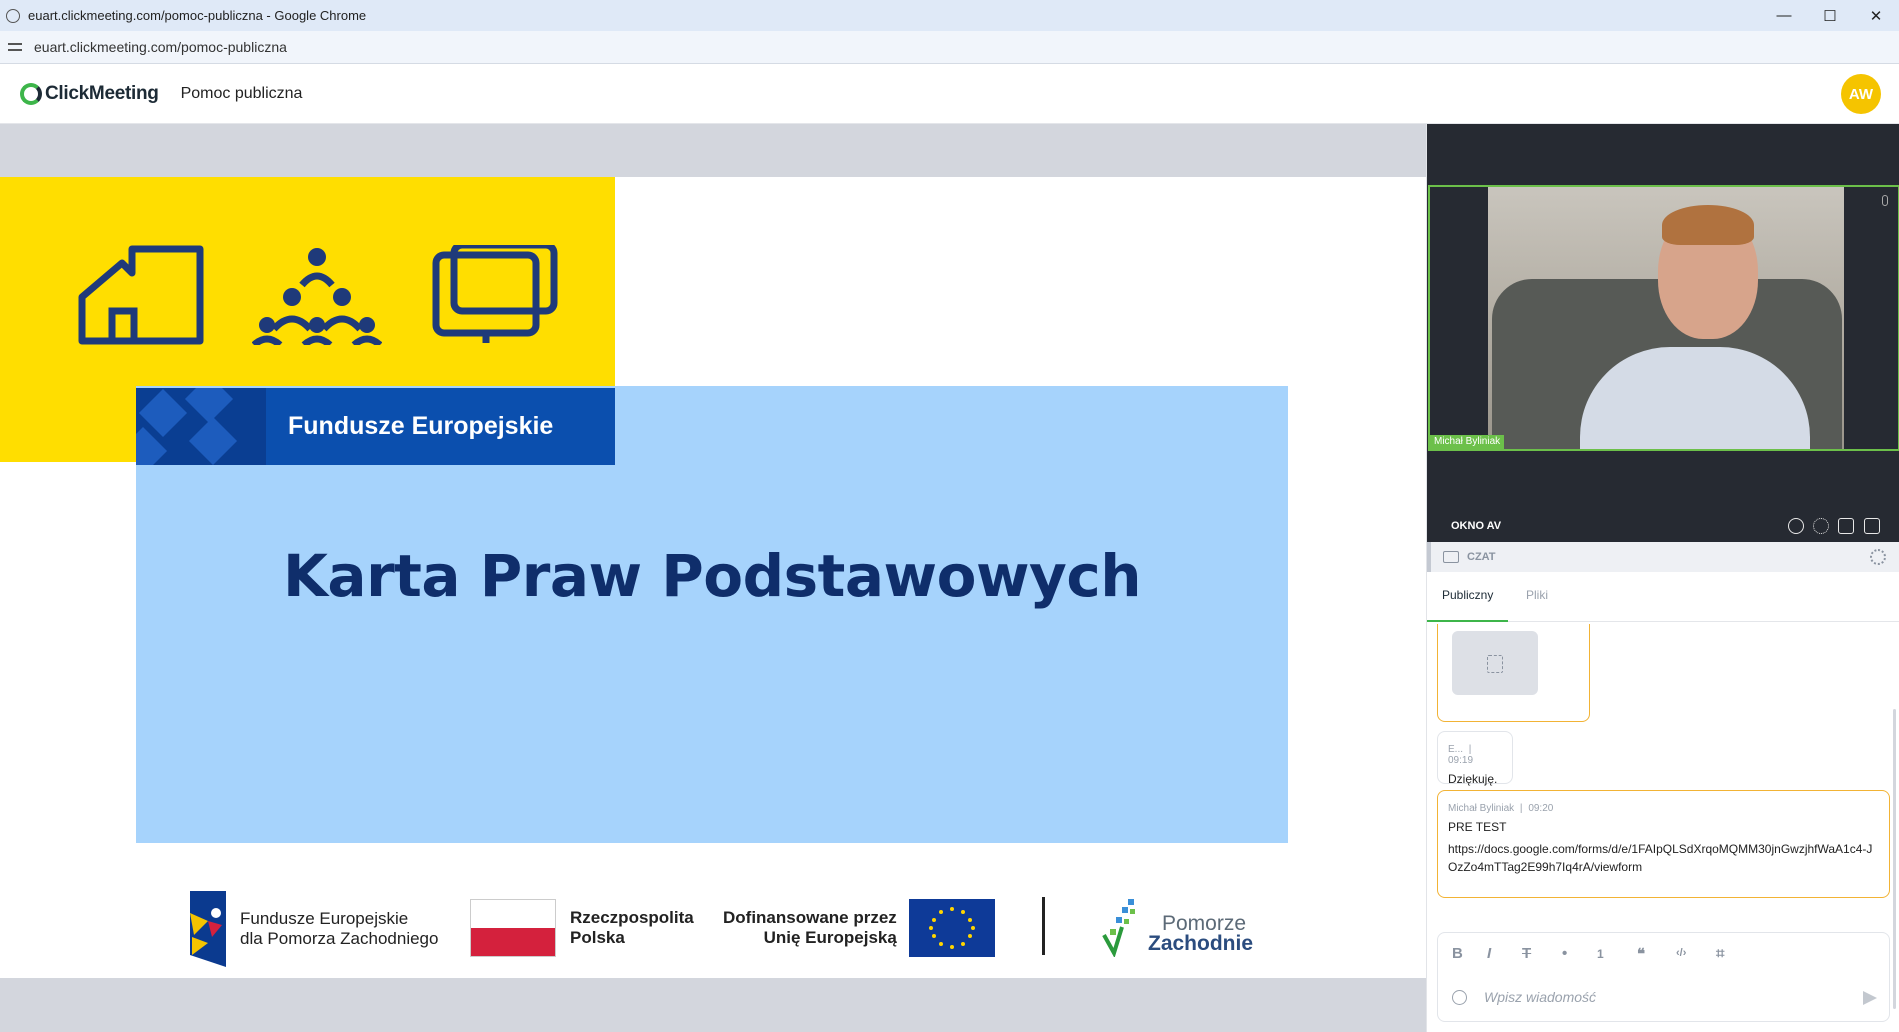 The width and height of the screenshot is (1899, 1032). What do you see at coordinates (1846, 526) in the screenshot?
I see `expand-icon` at bounding box center [1846, 526].